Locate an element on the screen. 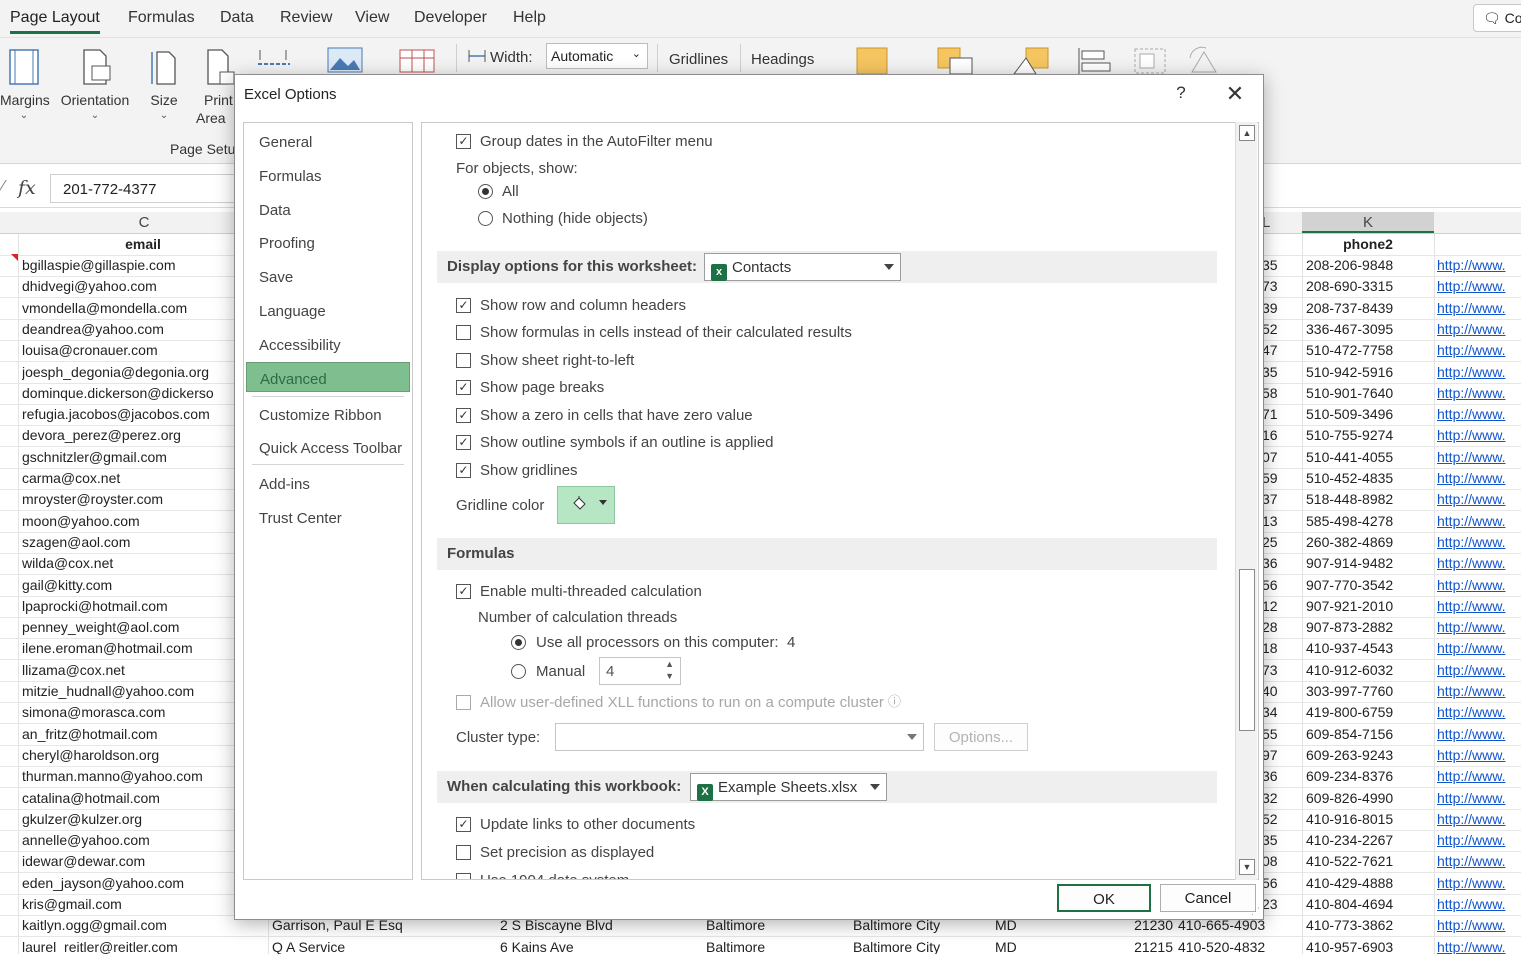 The height and width of the screenshot is (954, 1521). phone2-cell: 410-937-4543 is located at coordinates (1369, 648).